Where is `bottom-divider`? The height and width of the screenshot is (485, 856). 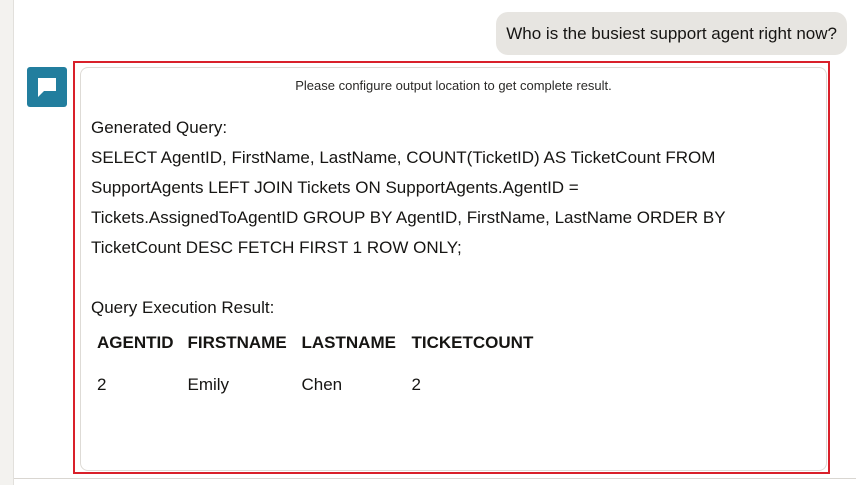
bottom-divider is located at coordinates (435, 478).